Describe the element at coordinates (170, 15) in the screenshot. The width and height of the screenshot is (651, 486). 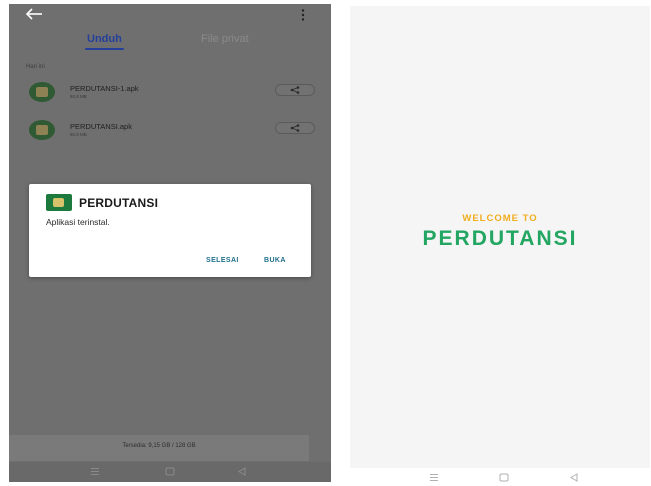
I see `top-app-bar` at that location.